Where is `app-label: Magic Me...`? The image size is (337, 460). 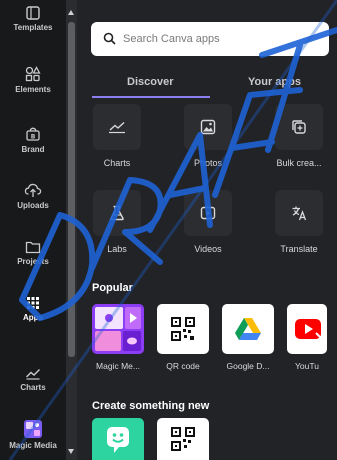
app-label: Magic Me... is located at coordinates (118, 366).